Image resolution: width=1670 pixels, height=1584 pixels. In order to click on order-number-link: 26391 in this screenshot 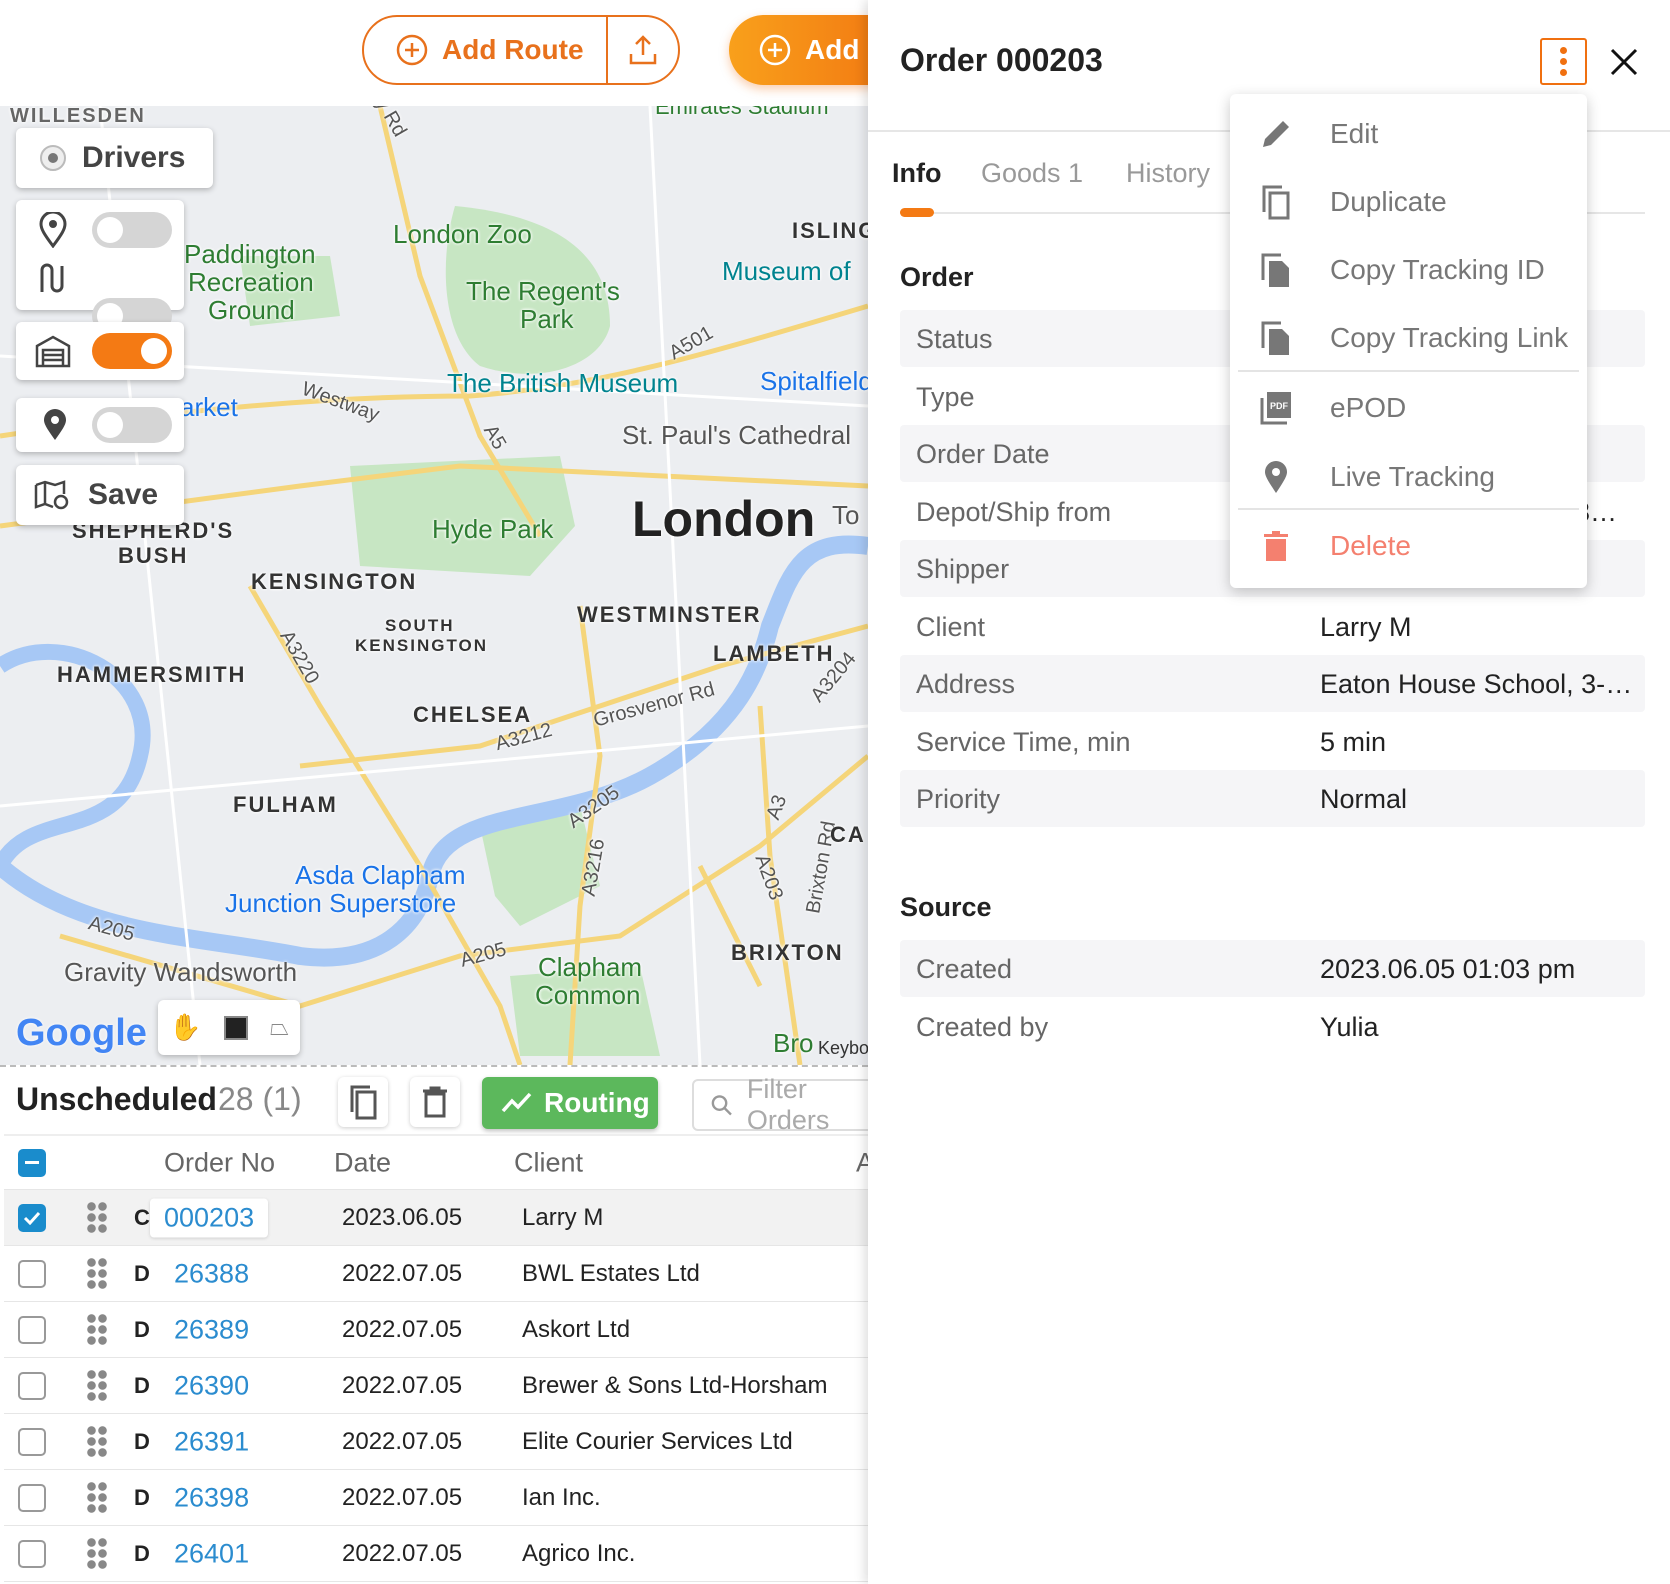, I will do `click(211, 1441)`.